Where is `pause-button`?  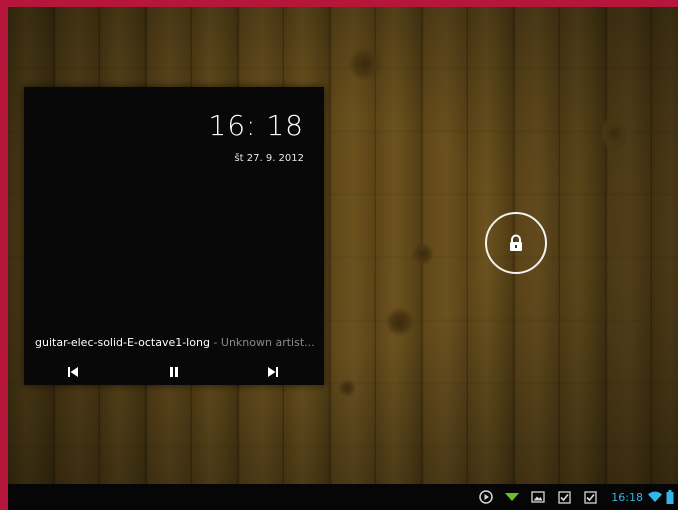
pause-button is located at coordinates (174, 372).